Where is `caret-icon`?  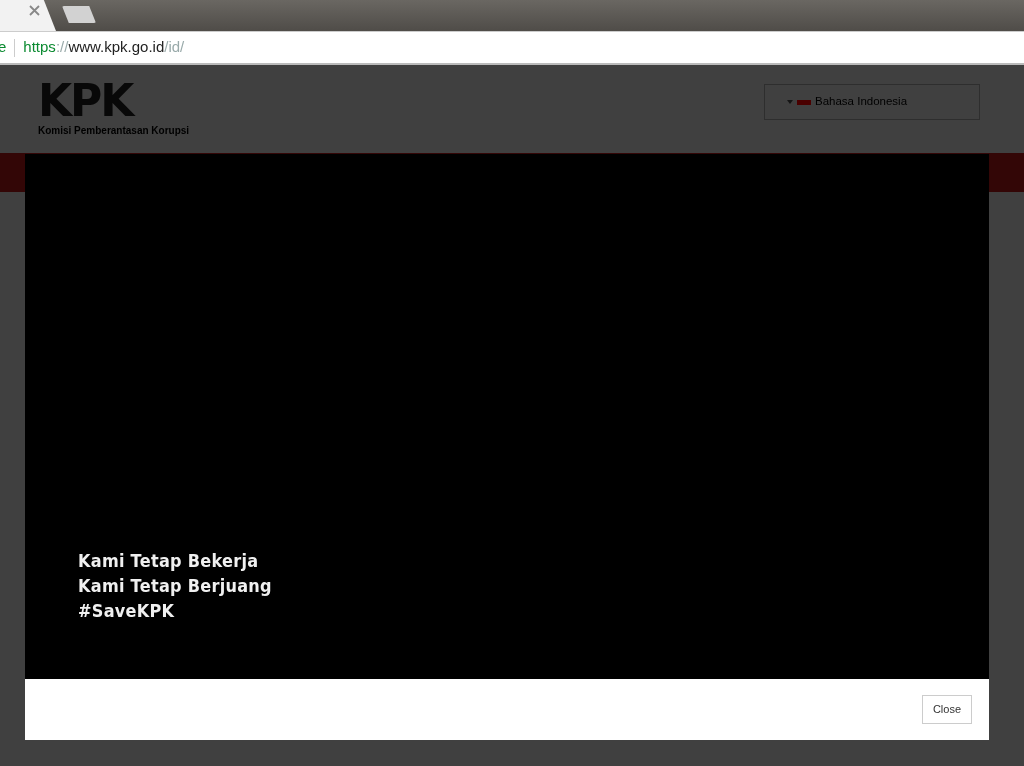 caret-icon is located at coordinates (790, 102).